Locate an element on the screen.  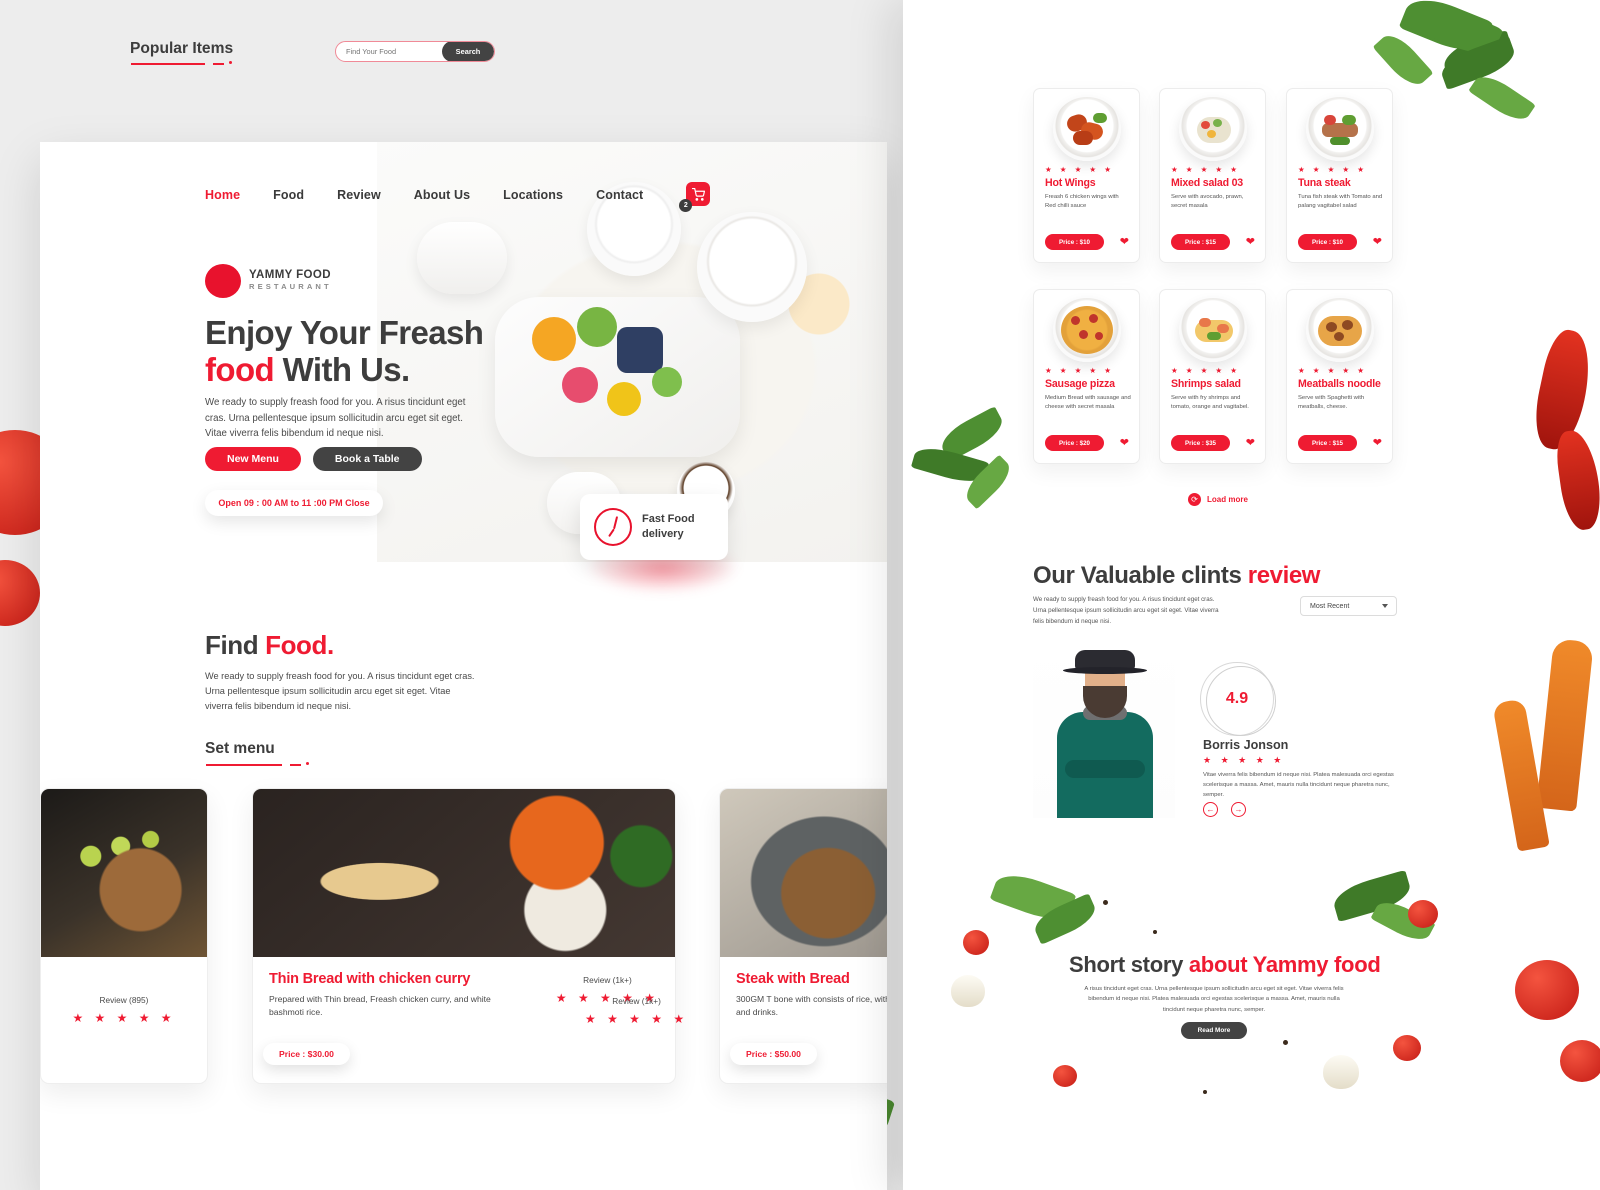
brand-logo: YAMMY FOOD RESTAURANT is located at coordinates (268, 281).